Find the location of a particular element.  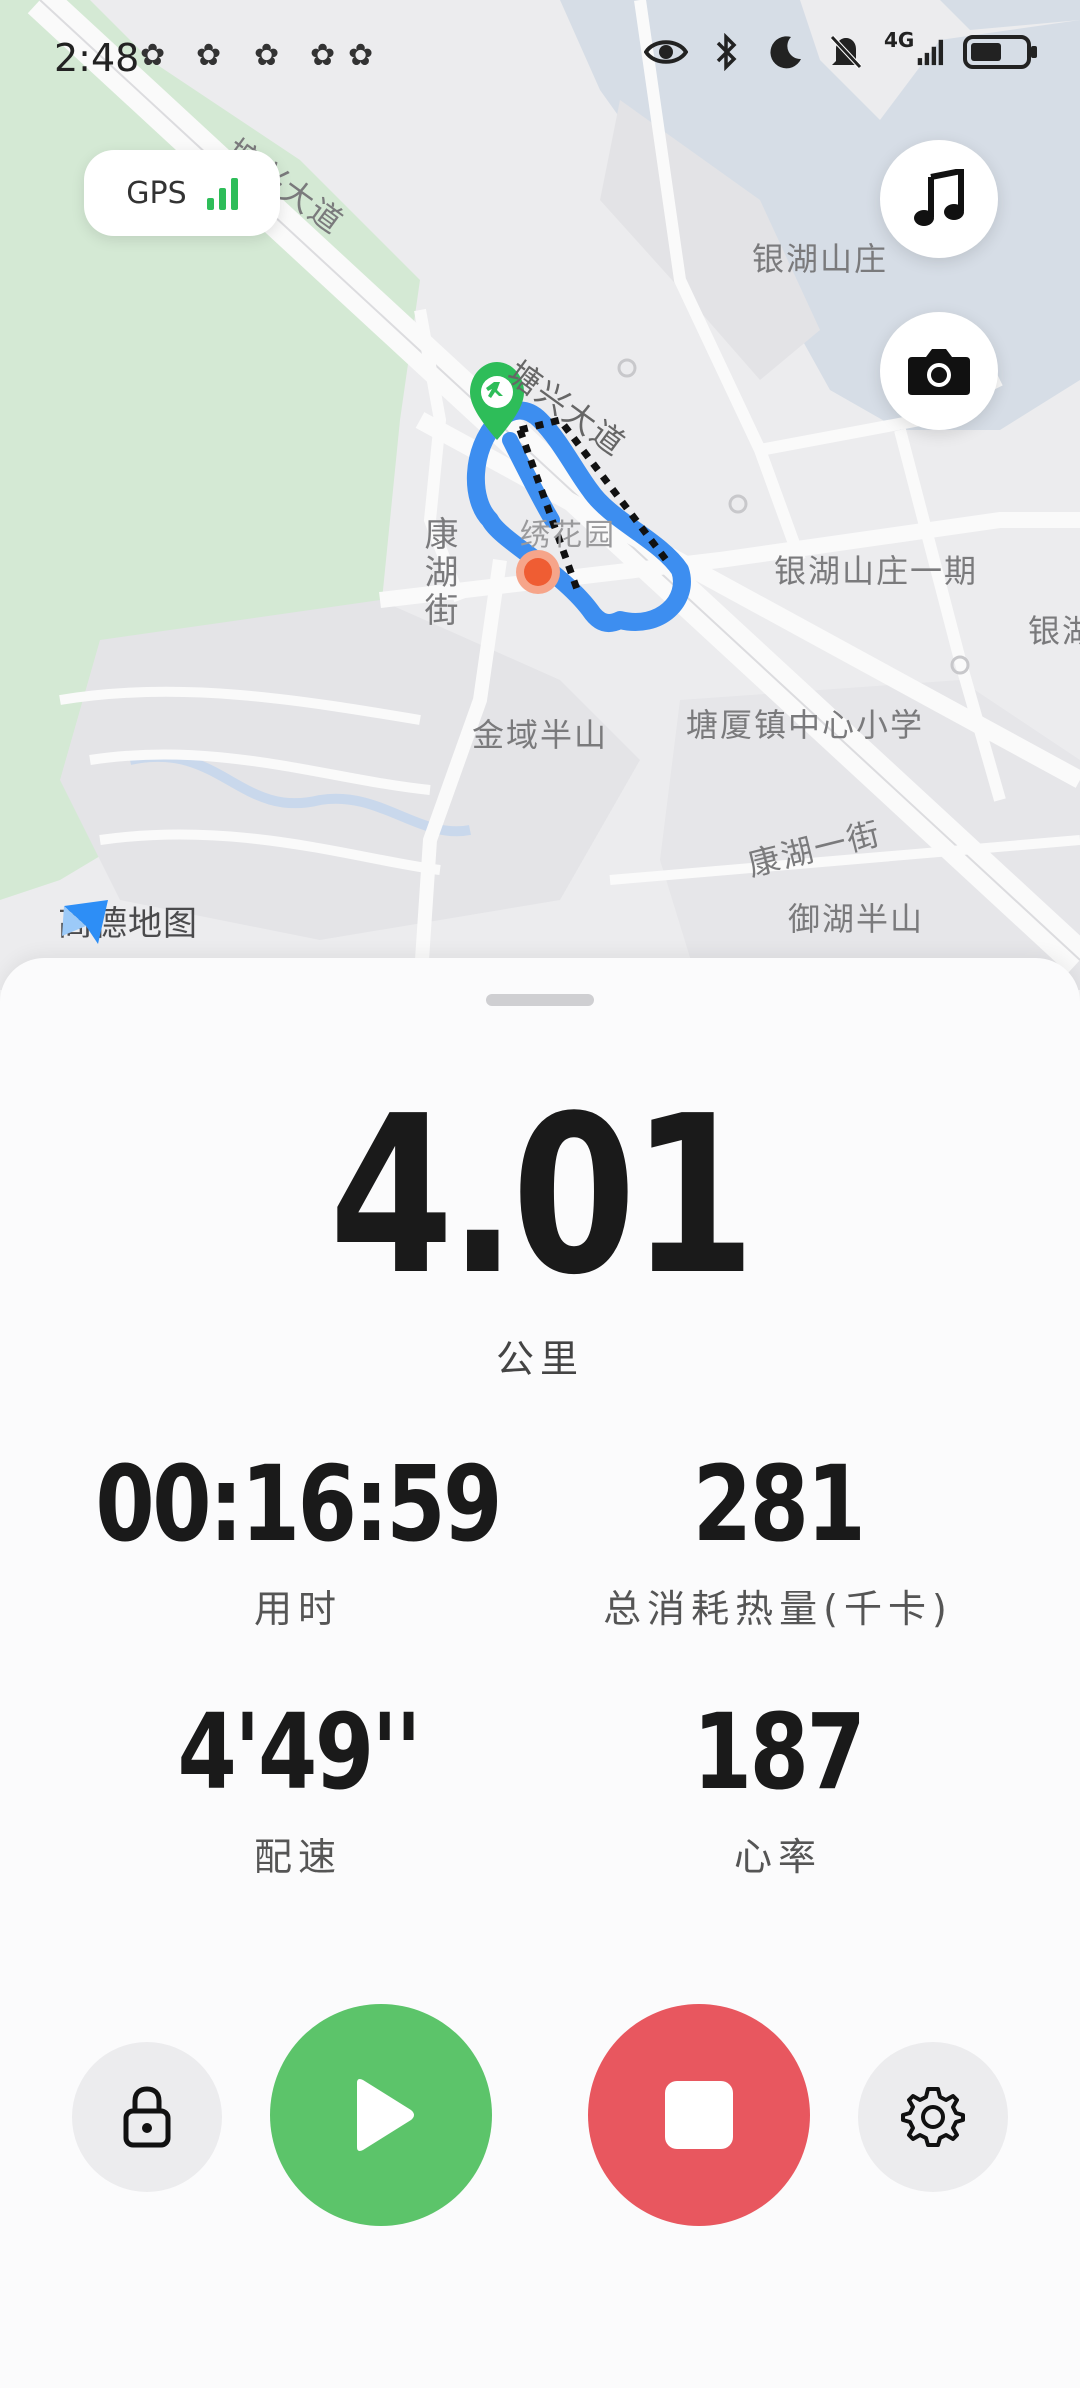

gps-signal-icon is located at coordinates (222, 193).